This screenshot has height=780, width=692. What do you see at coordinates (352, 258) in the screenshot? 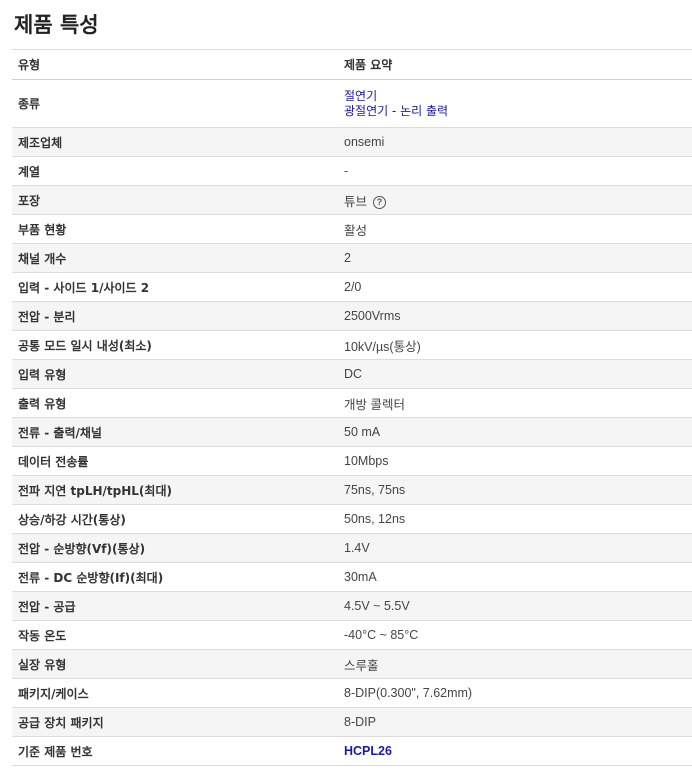
I see `table-row: 채널 개수 2` at bounding box center [352, 258].